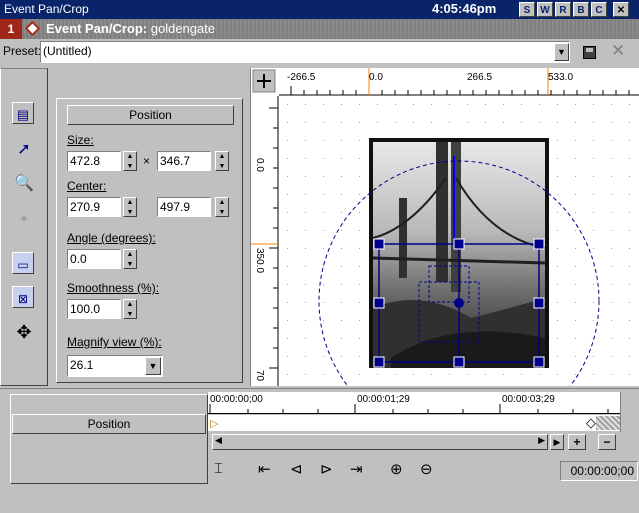 Image resolution: width=639 pixels, height=513 pixels. Describe the element at coordinates (591, 423) in the screenshot. I see `end-keyframe-icon: ◇` at that location.